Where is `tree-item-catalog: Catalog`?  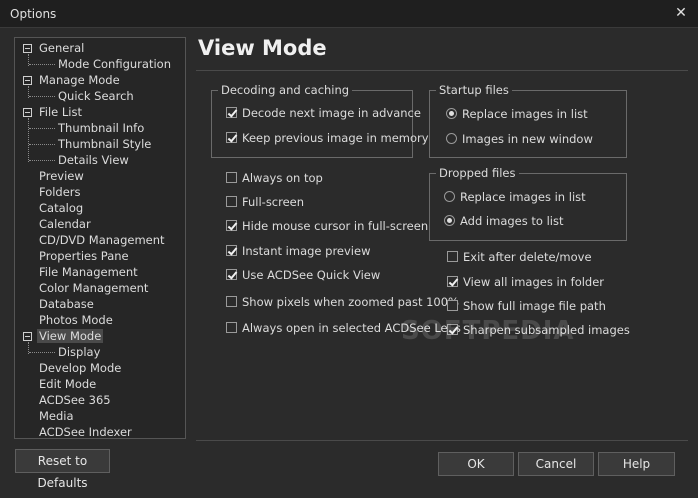
tree-item-catalog: Catalog is located at coordinates (61, 208).